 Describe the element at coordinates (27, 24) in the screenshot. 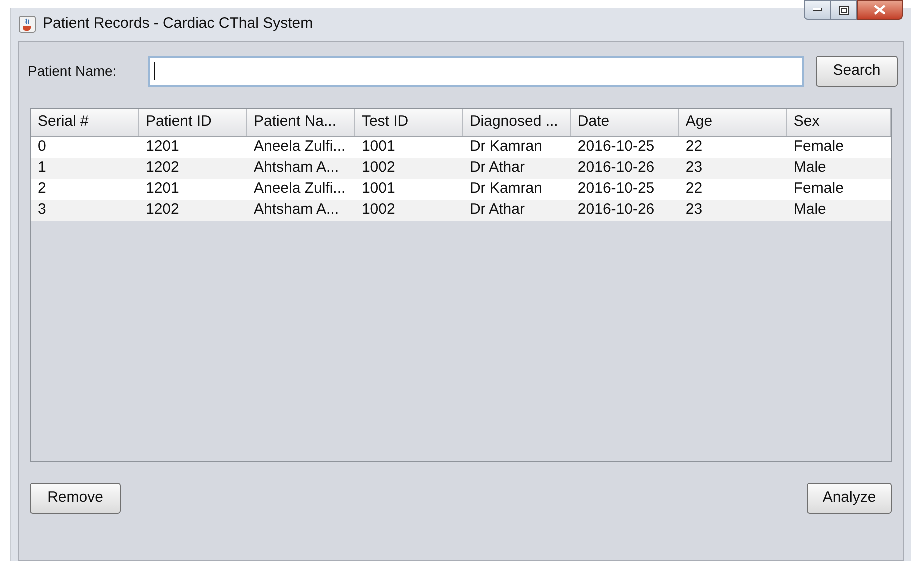

I see `java-cup-icon` at that location.